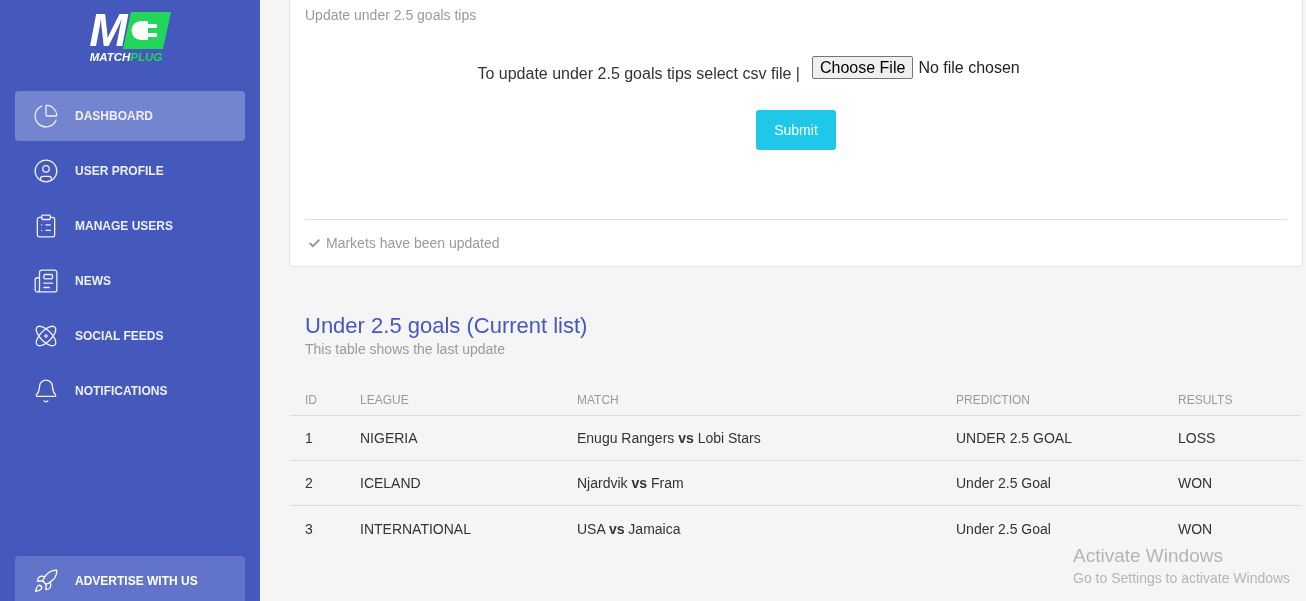 The width and height of the screenshot is (1306, 601). What do you see at coordinates (121, 391) in the screenshot?
I see `sidebar-item-label: NOTIFICATIONS` at bounding box center [121, 391].